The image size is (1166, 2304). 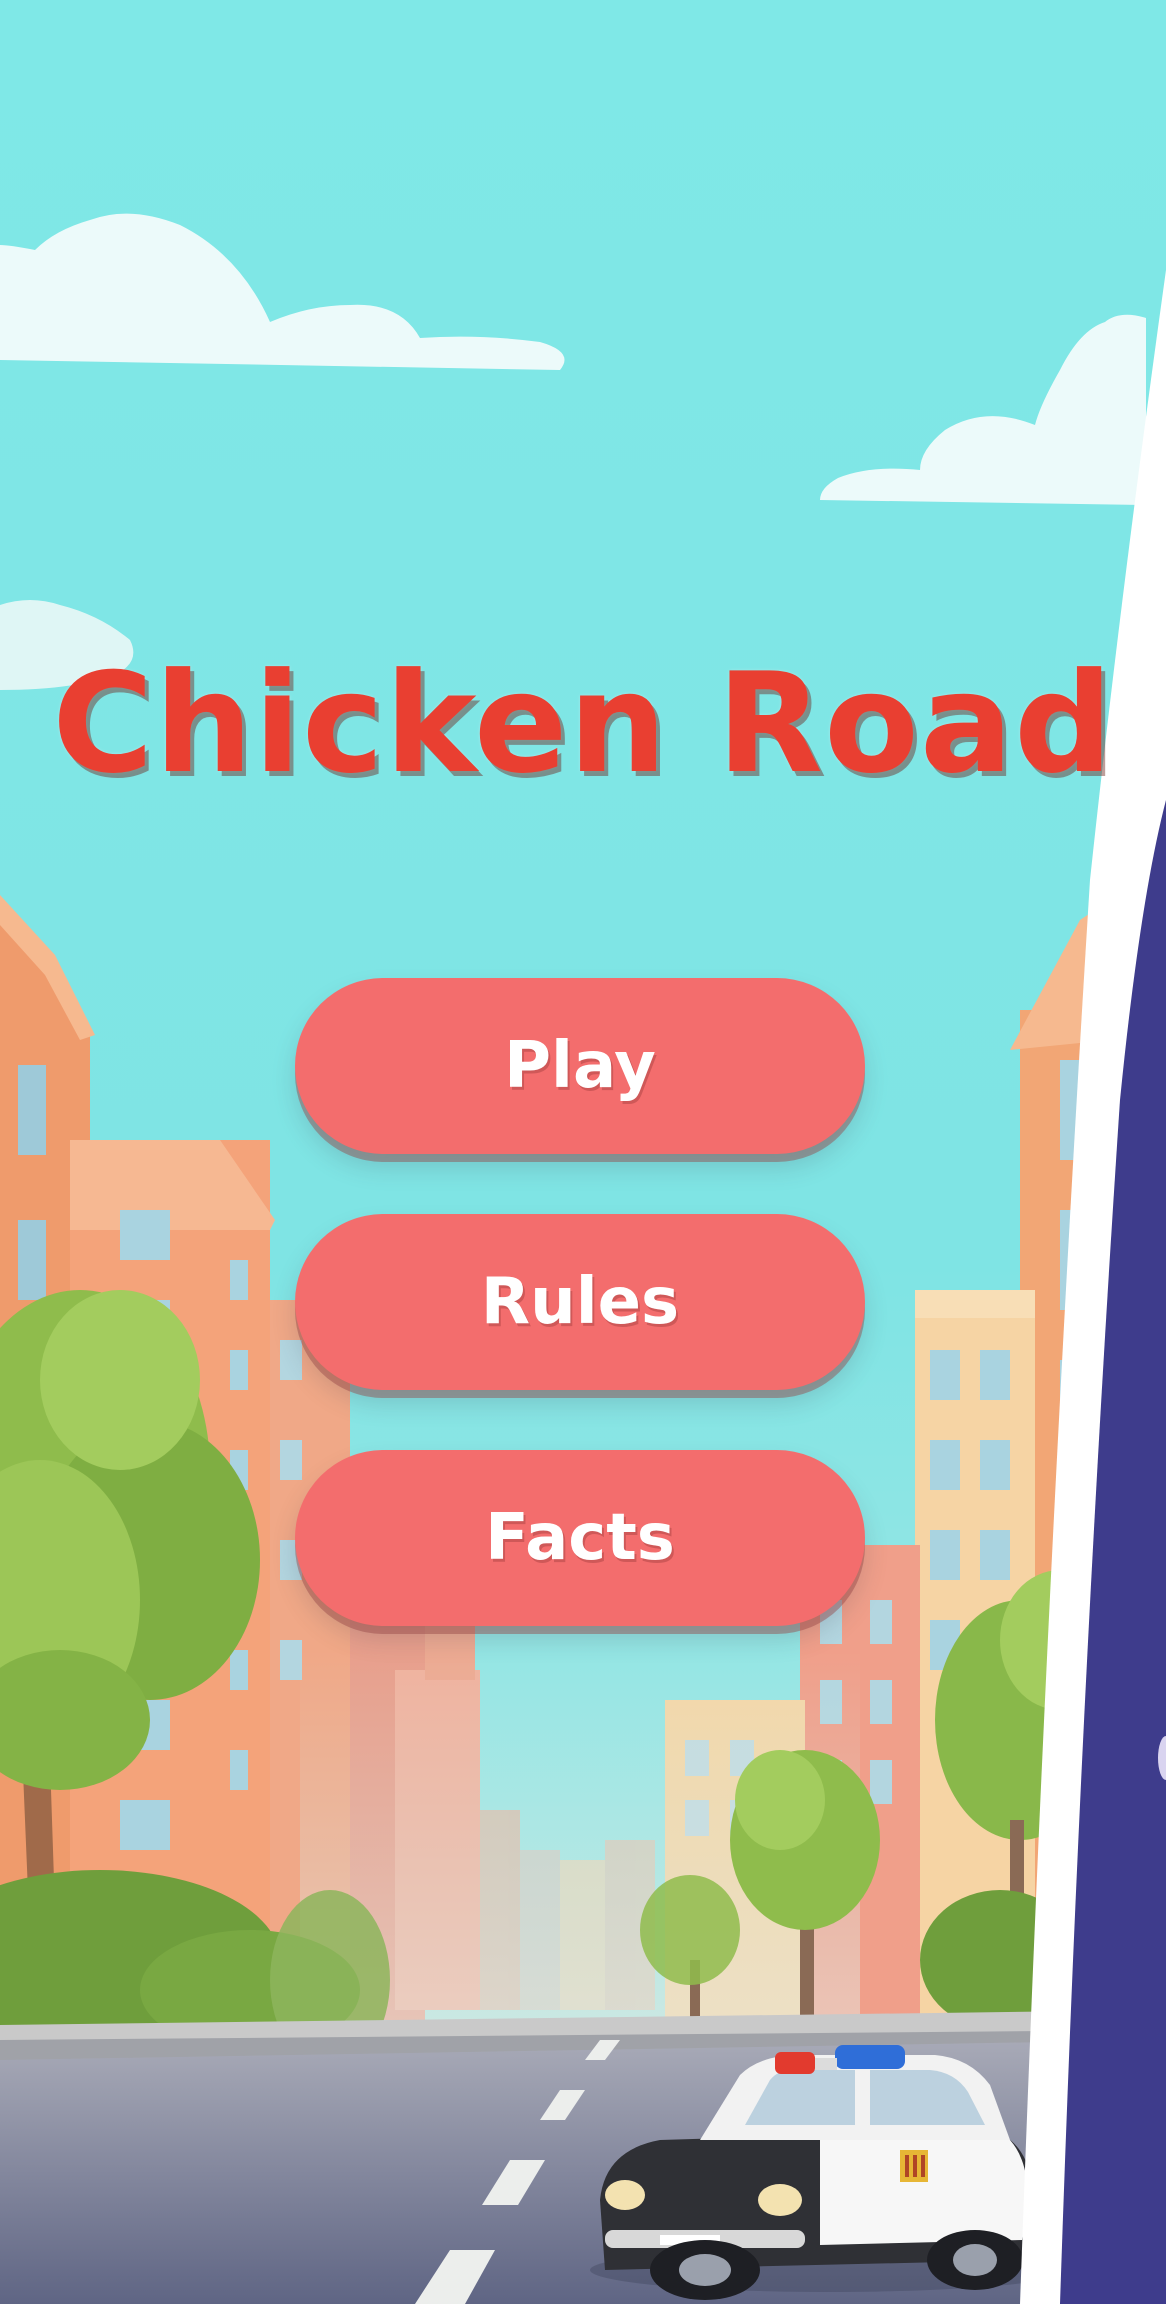 I want to click on next-screen-preview, so click(x=1128, y=1592).